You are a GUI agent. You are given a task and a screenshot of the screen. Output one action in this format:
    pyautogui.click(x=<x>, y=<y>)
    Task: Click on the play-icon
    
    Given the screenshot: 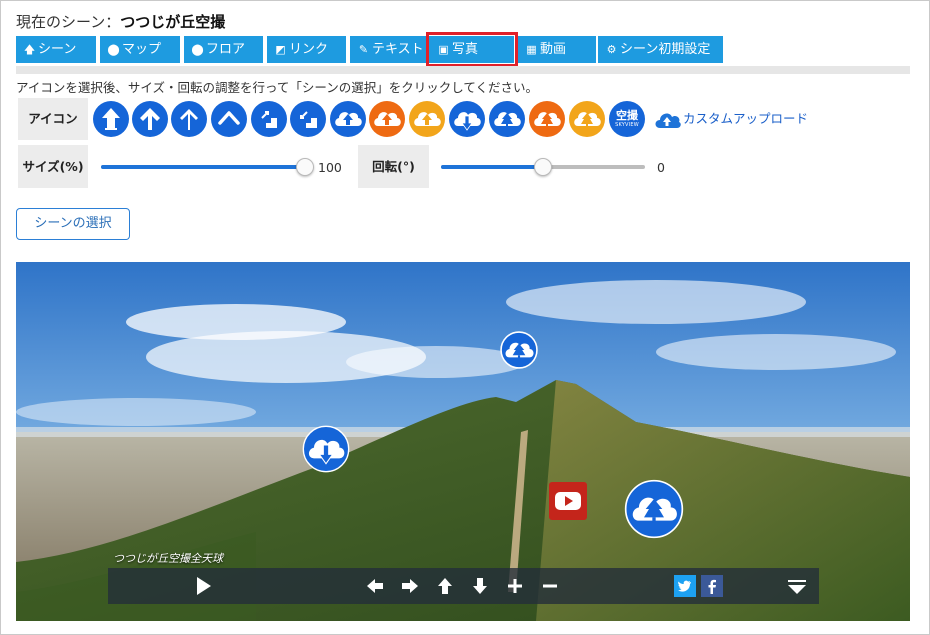 What is the action you would take?
    pyautogui.click(x=203, y=586)
    